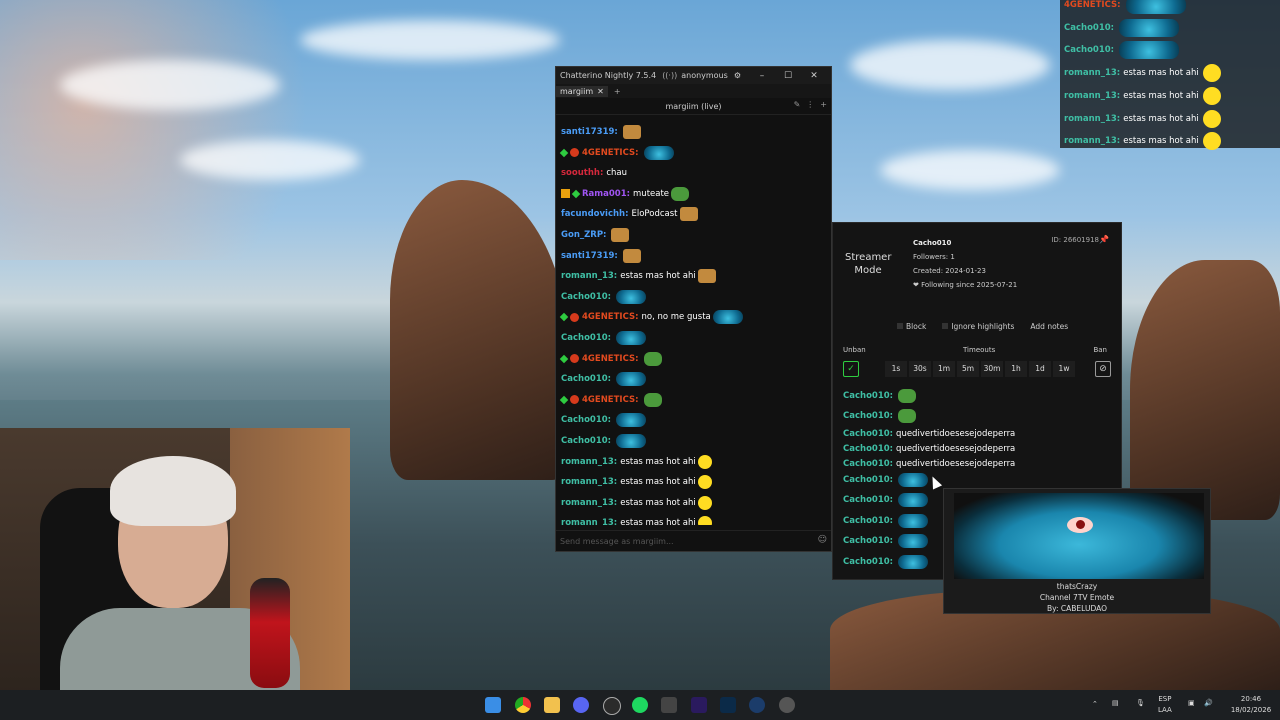 This screenshot has width=1280, height=720. Describe the element at coordinates (1103, 369) in the screenshot. I see `ban-button: ⊘` at that location.